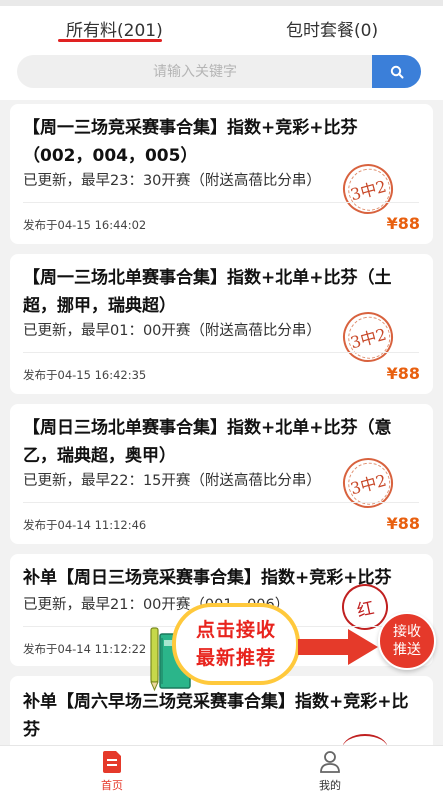 The height and width of the screenshot is (793, 443). Describe the element at coordinates (221, 50) in the screenshot. I see `top-header: 所有料(201) 包时套餐(0)` at that location.